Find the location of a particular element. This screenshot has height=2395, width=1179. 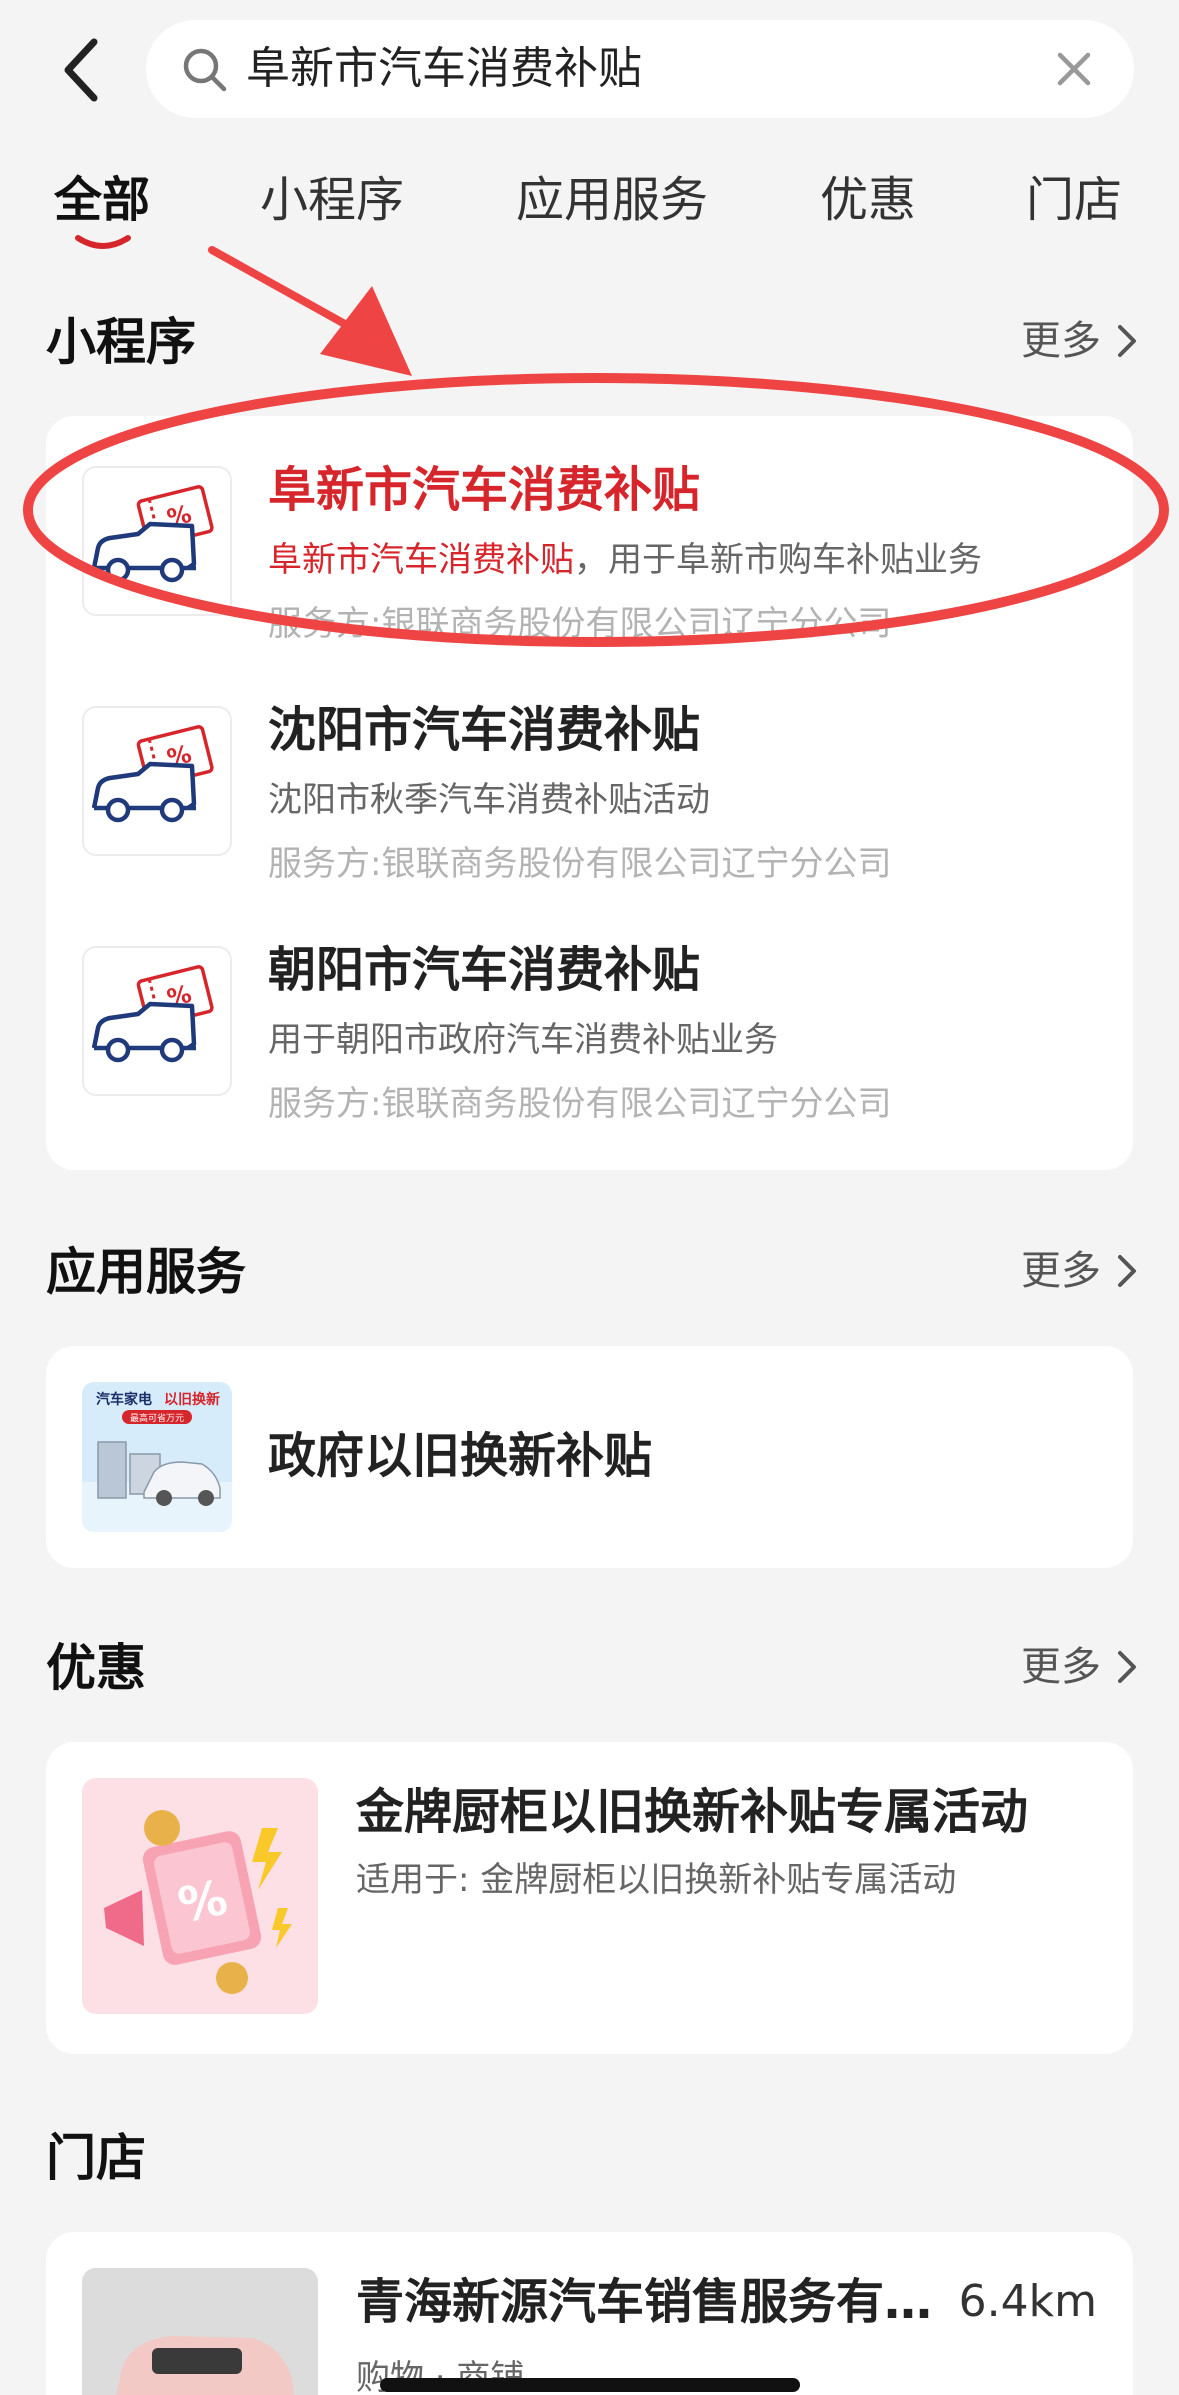

mini-program-title: 阜新市汽车消费补贴 is located at coordinates (484, 490).